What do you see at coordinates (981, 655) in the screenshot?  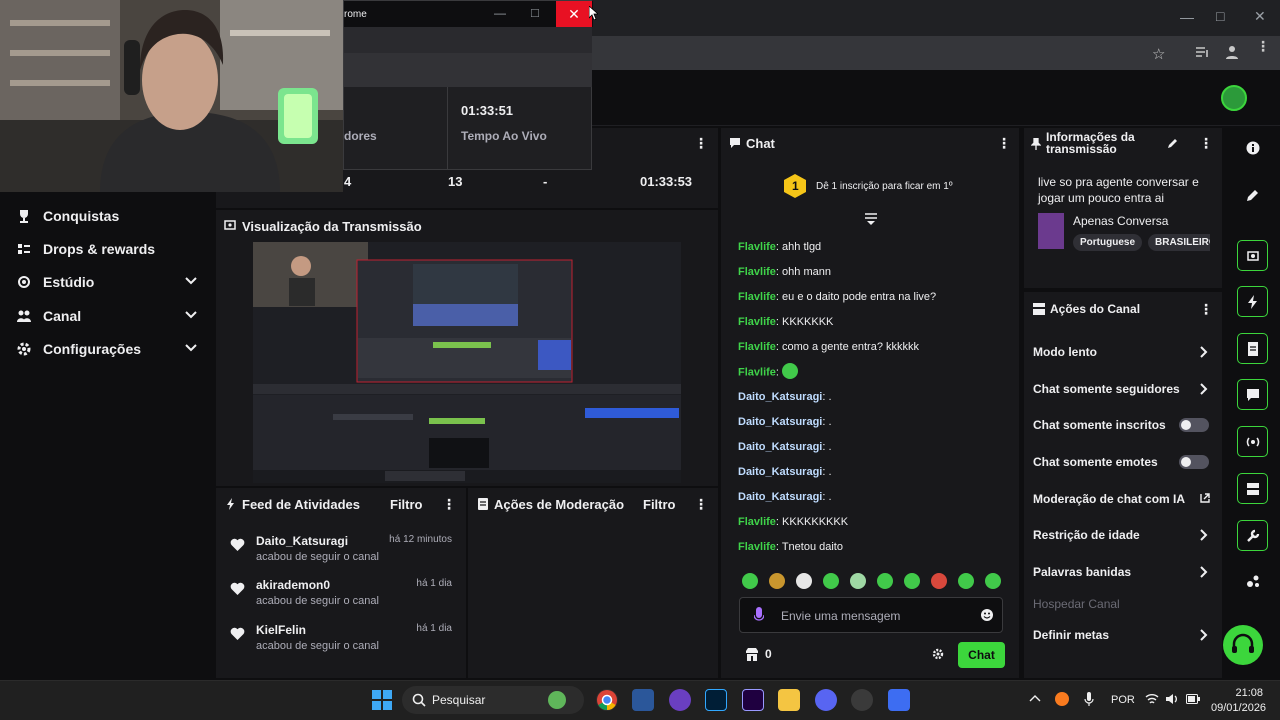 I see `chat-send-button: Chat` at bounding box center [981, 655].